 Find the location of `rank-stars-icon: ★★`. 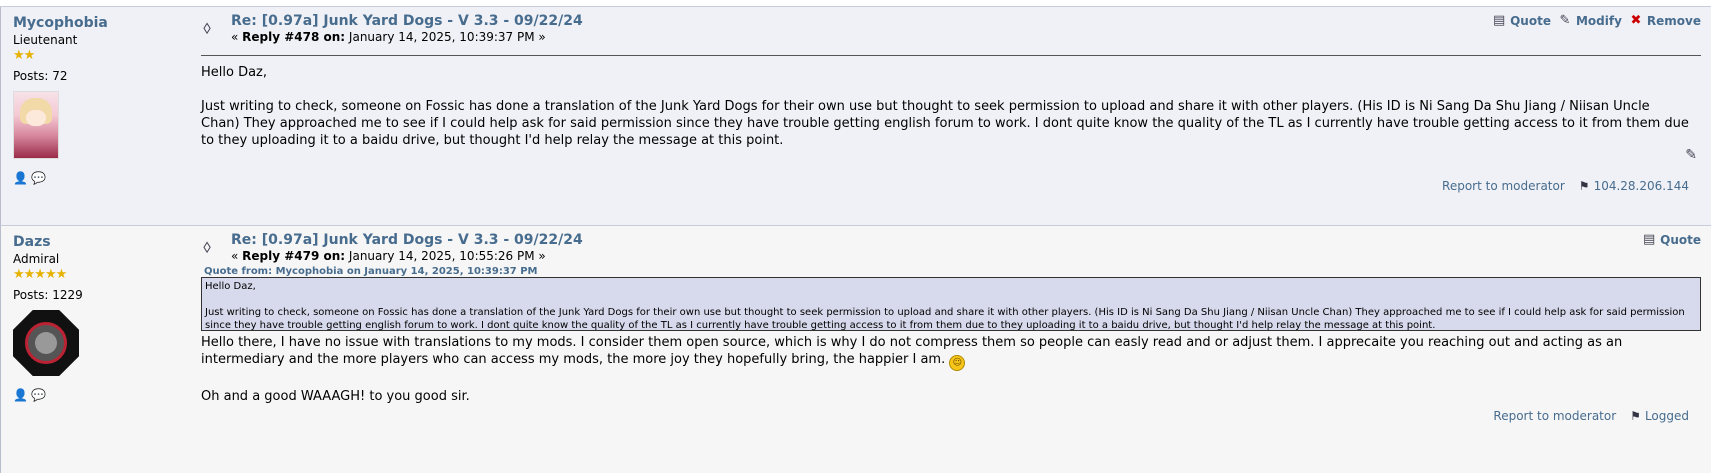

rank-stars-icon: ★★ is located at coordinates (24, 55).